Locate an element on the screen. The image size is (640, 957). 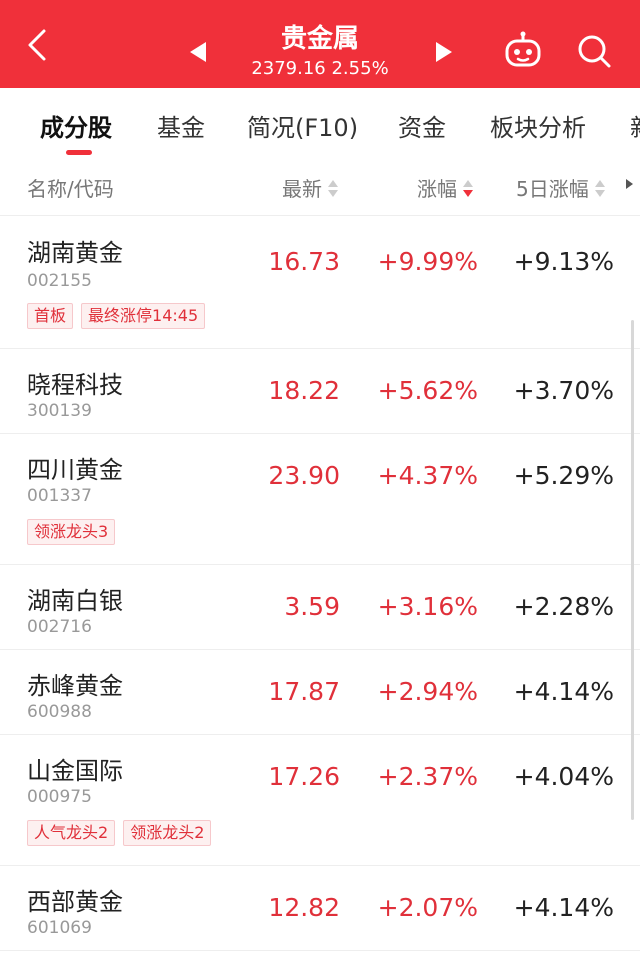
header-bar: 贵金属 2379.16 2.55% is located at coordinates (320, 44).